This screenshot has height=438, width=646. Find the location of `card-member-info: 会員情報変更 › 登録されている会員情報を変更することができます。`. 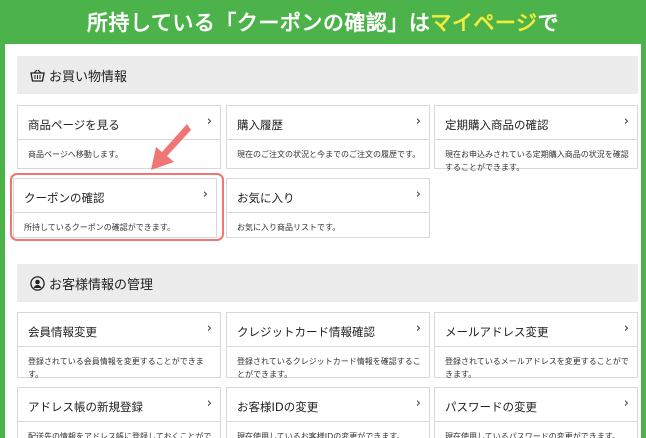

card-member-info: 会員情報変更 › 登録されている会員情報を変更することができます。 is located at coordinates (119, 345).